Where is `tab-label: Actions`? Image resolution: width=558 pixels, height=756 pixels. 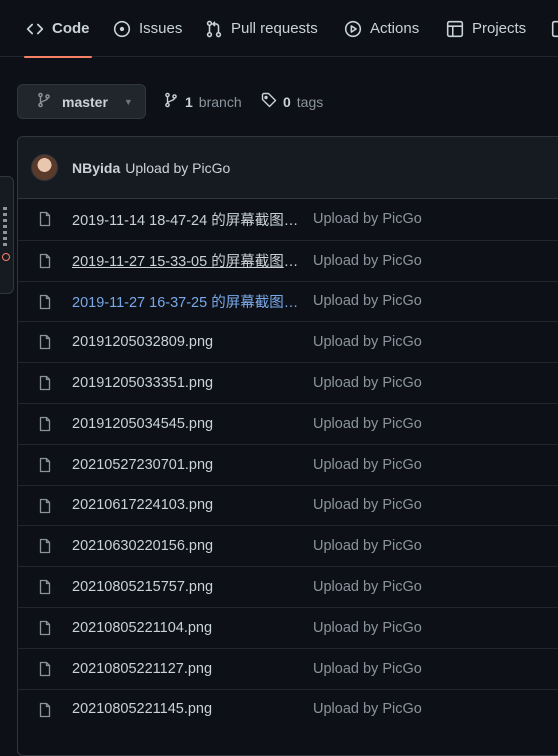
tab-label: Actions is located at coordinates (395, 28).